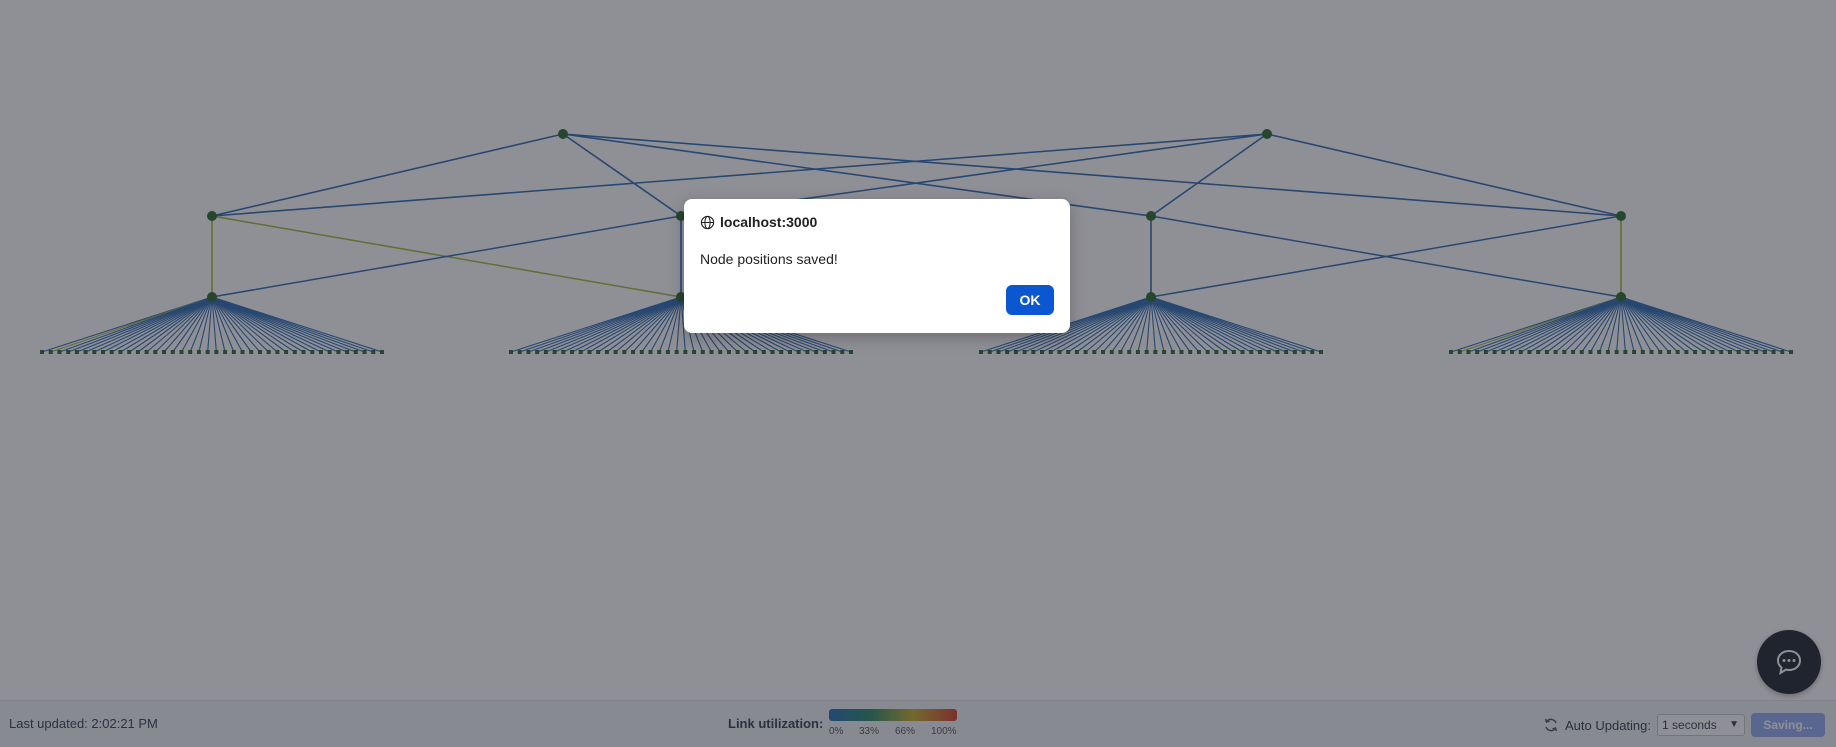 The image size is (1836, 747). What do you see at coordinates (1030, 300) in the screenshot?
I see `ok-button: OK` at bounding box center [1030, 300].